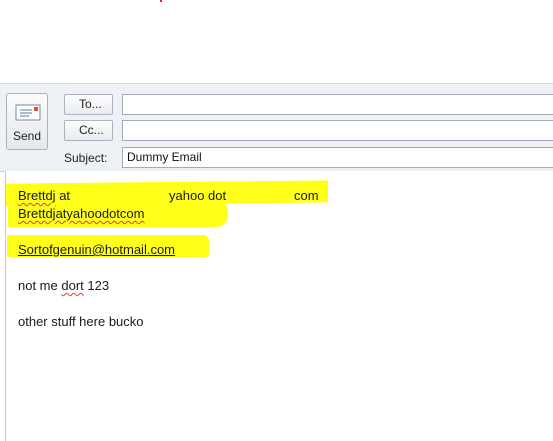 The height and width of the screenshot is (441, 553). Describe the element at coordinates (86, 158) in the screenshot. I see `subject-label: Subject:` at that location.